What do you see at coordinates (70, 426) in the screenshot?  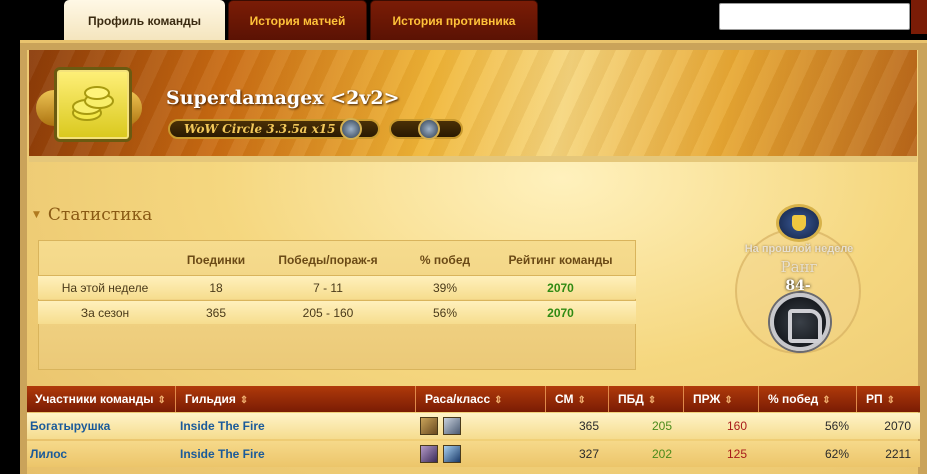 I see `member-name-link: Богатырушка` at bounding box center [70, 426].